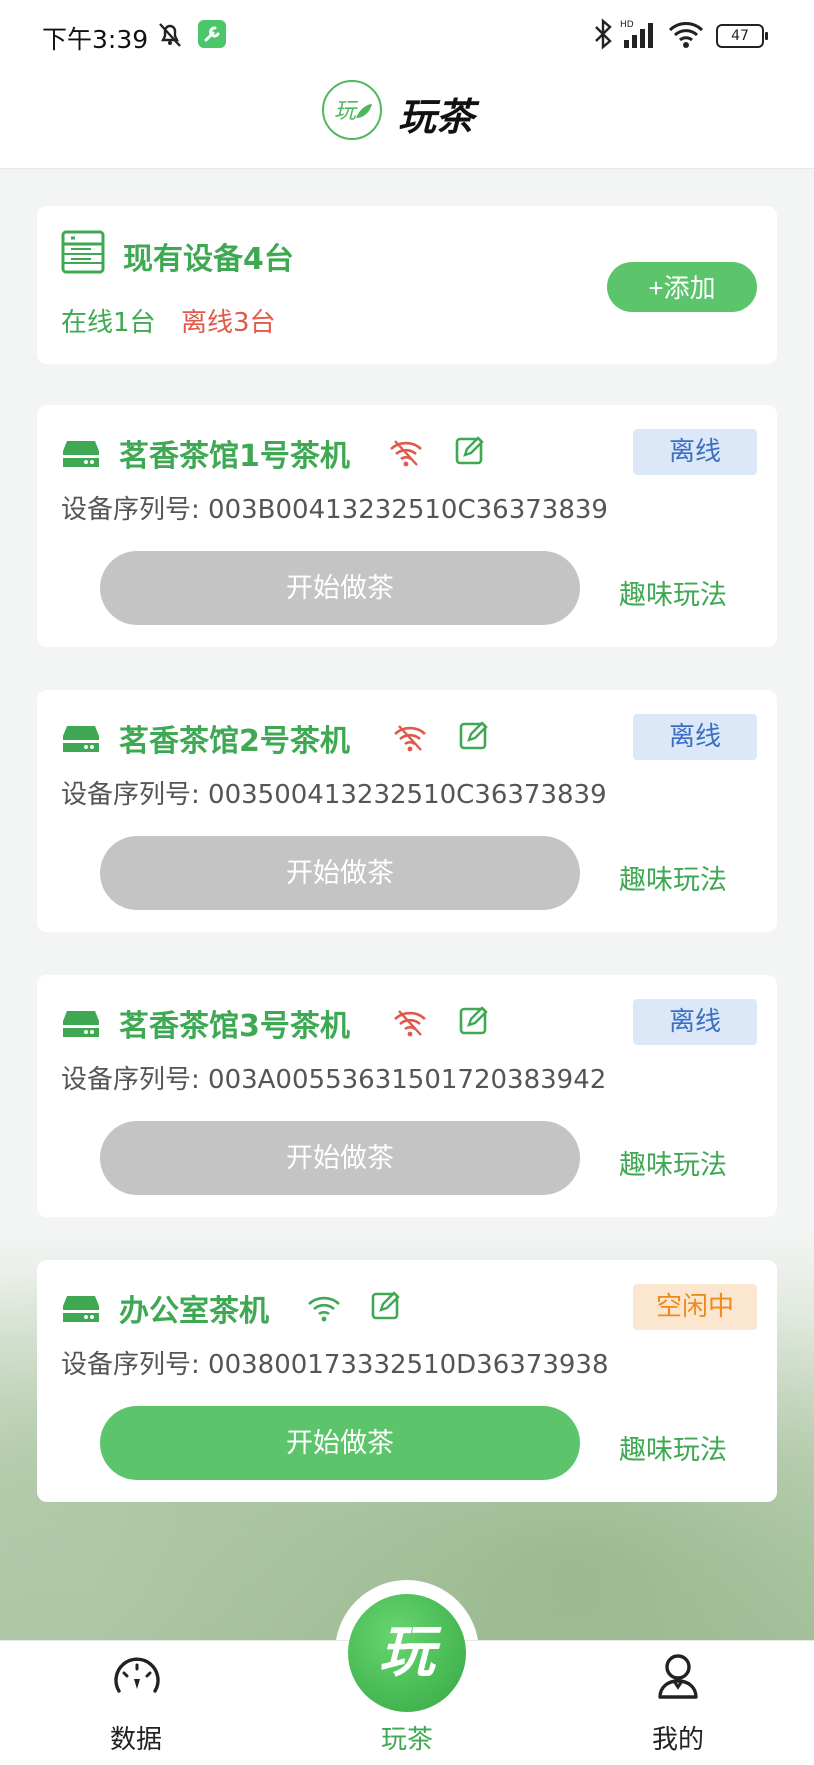  I want to click on bluetooth-icon, so click(603, 36).